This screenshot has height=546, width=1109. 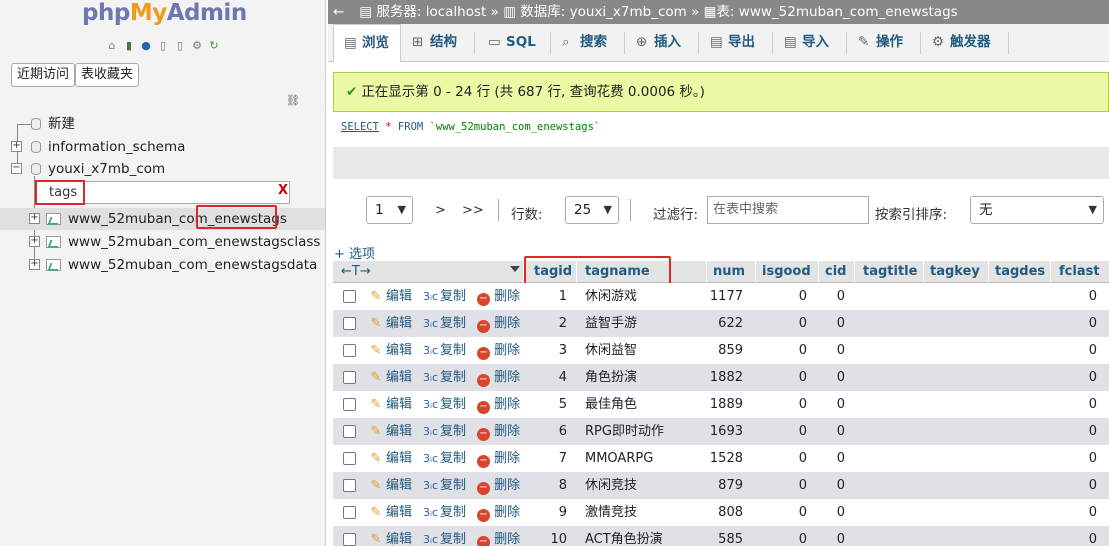 I want to click on page-select: 1 ▼, so click(x=389, y=210).